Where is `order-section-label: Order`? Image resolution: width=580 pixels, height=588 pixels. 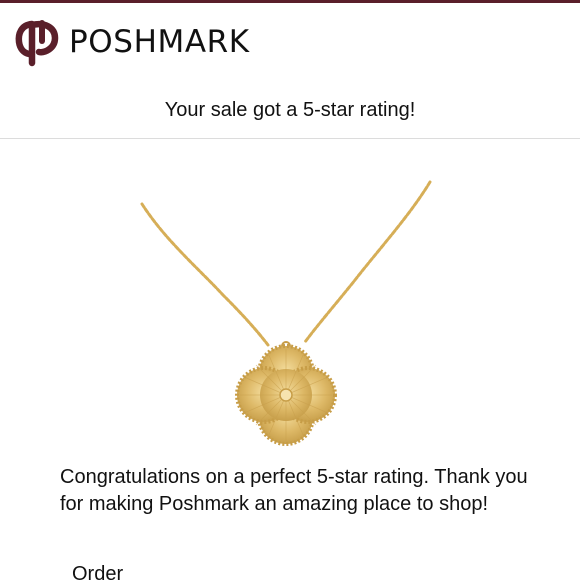 order-section-label: Order is located at coordinates (98, 574).